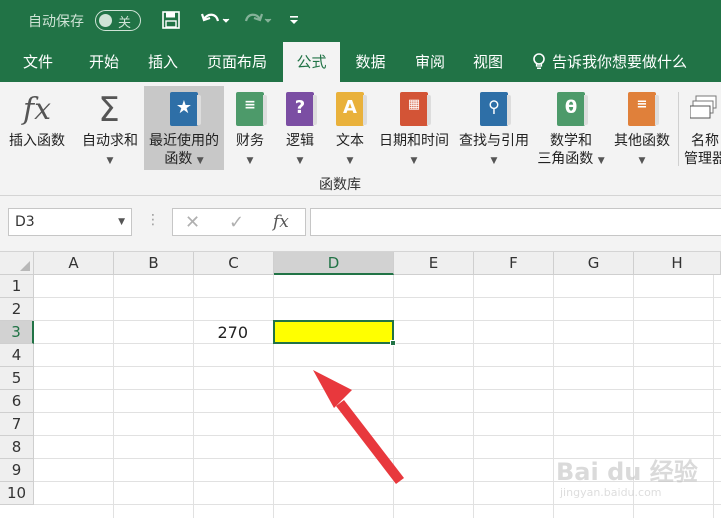  I want to click on more-functions-button: ≡ 其他函数 ▼, so click(642, 128).